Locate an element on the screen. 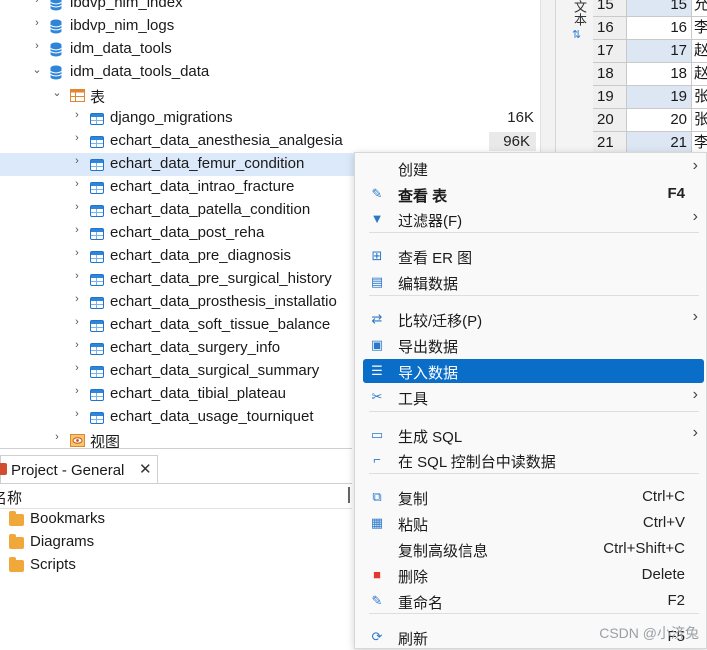 This screenshot has width=707, height=650. tree-item-label: echart_data_patella_condition is located at coordinates (210, 209).